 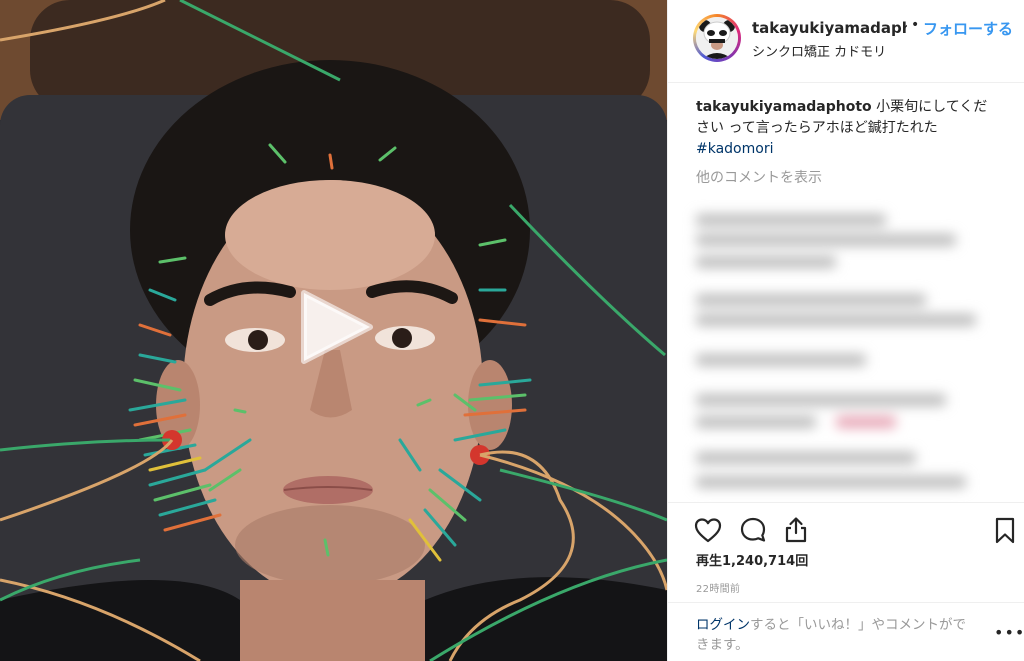 I want to click on login-prompt: ログインすると「いいね！」やコメントができます。, so click(x=836, y=635).